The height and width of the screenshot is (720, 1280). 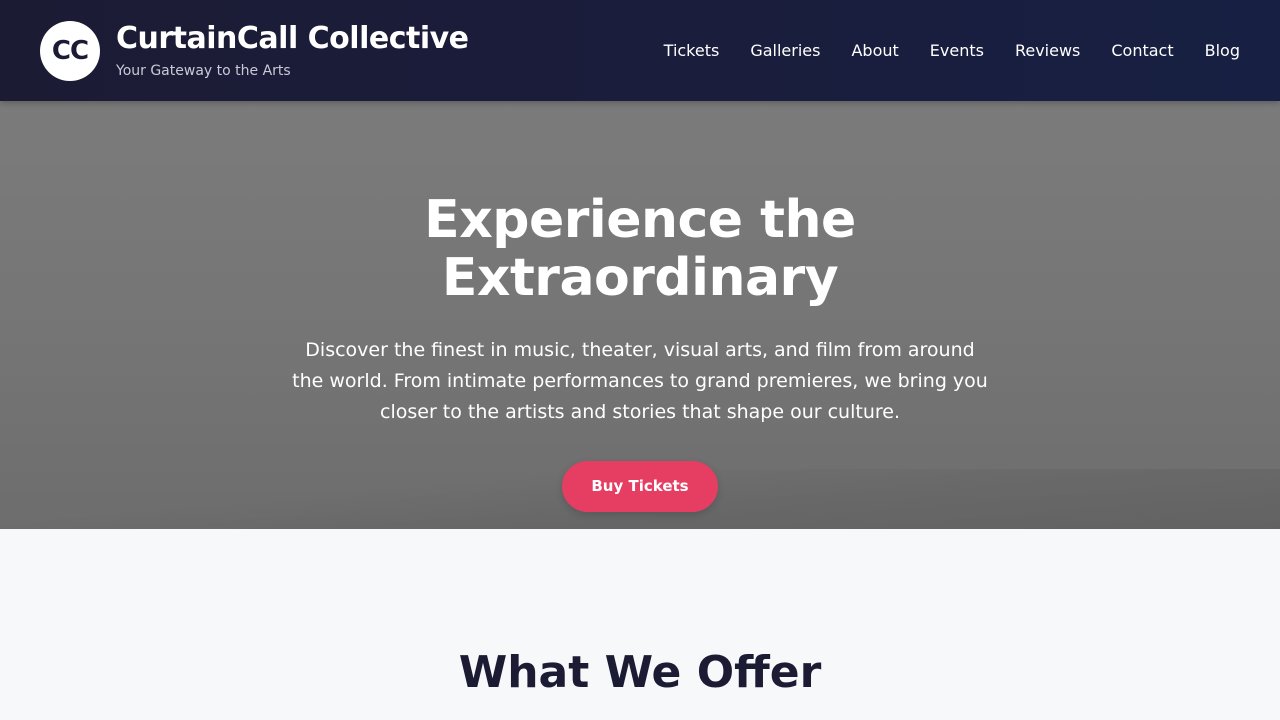 I want to click on site-title: CurtainCall Collective, so click(x=292, y=38).